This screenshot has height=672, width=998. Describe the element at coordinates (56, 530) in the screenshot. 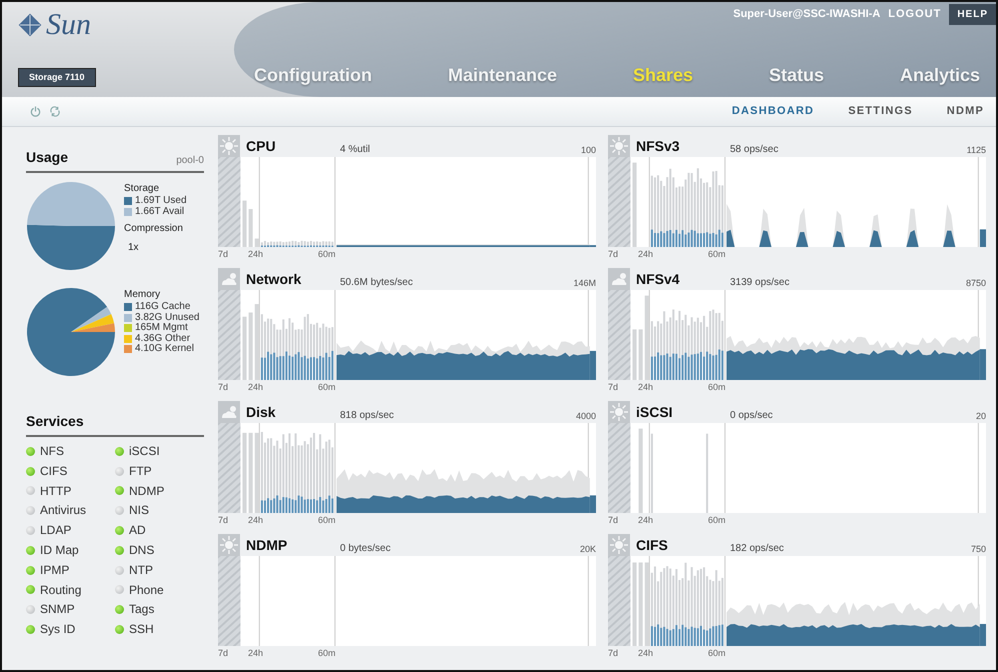

I see `service-name: LDAP` at that location.